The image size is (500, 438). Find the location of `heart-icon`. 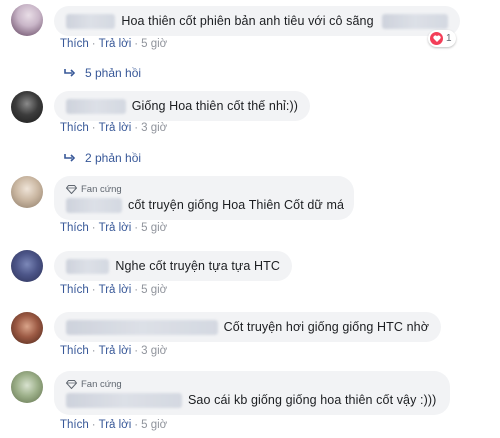

heart-icon is located at coordinates (436, 38).